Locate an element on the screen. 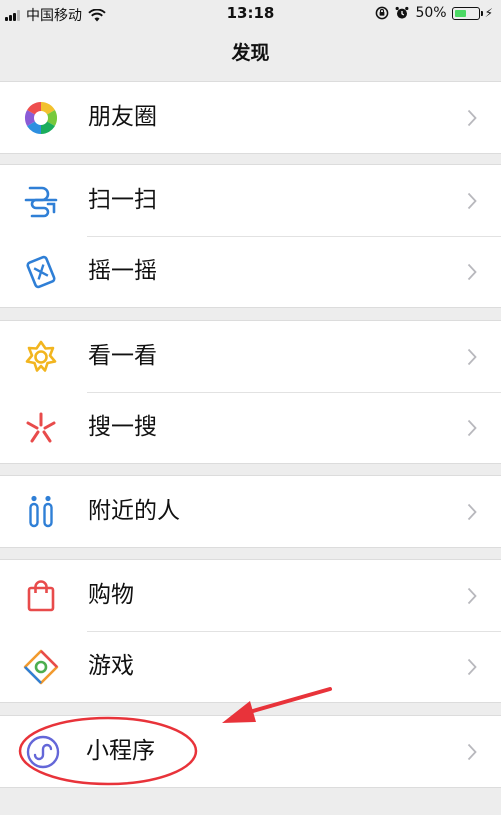 This screenshot has width=501, height=815. shake-icon is located at coordinates (41, 272).